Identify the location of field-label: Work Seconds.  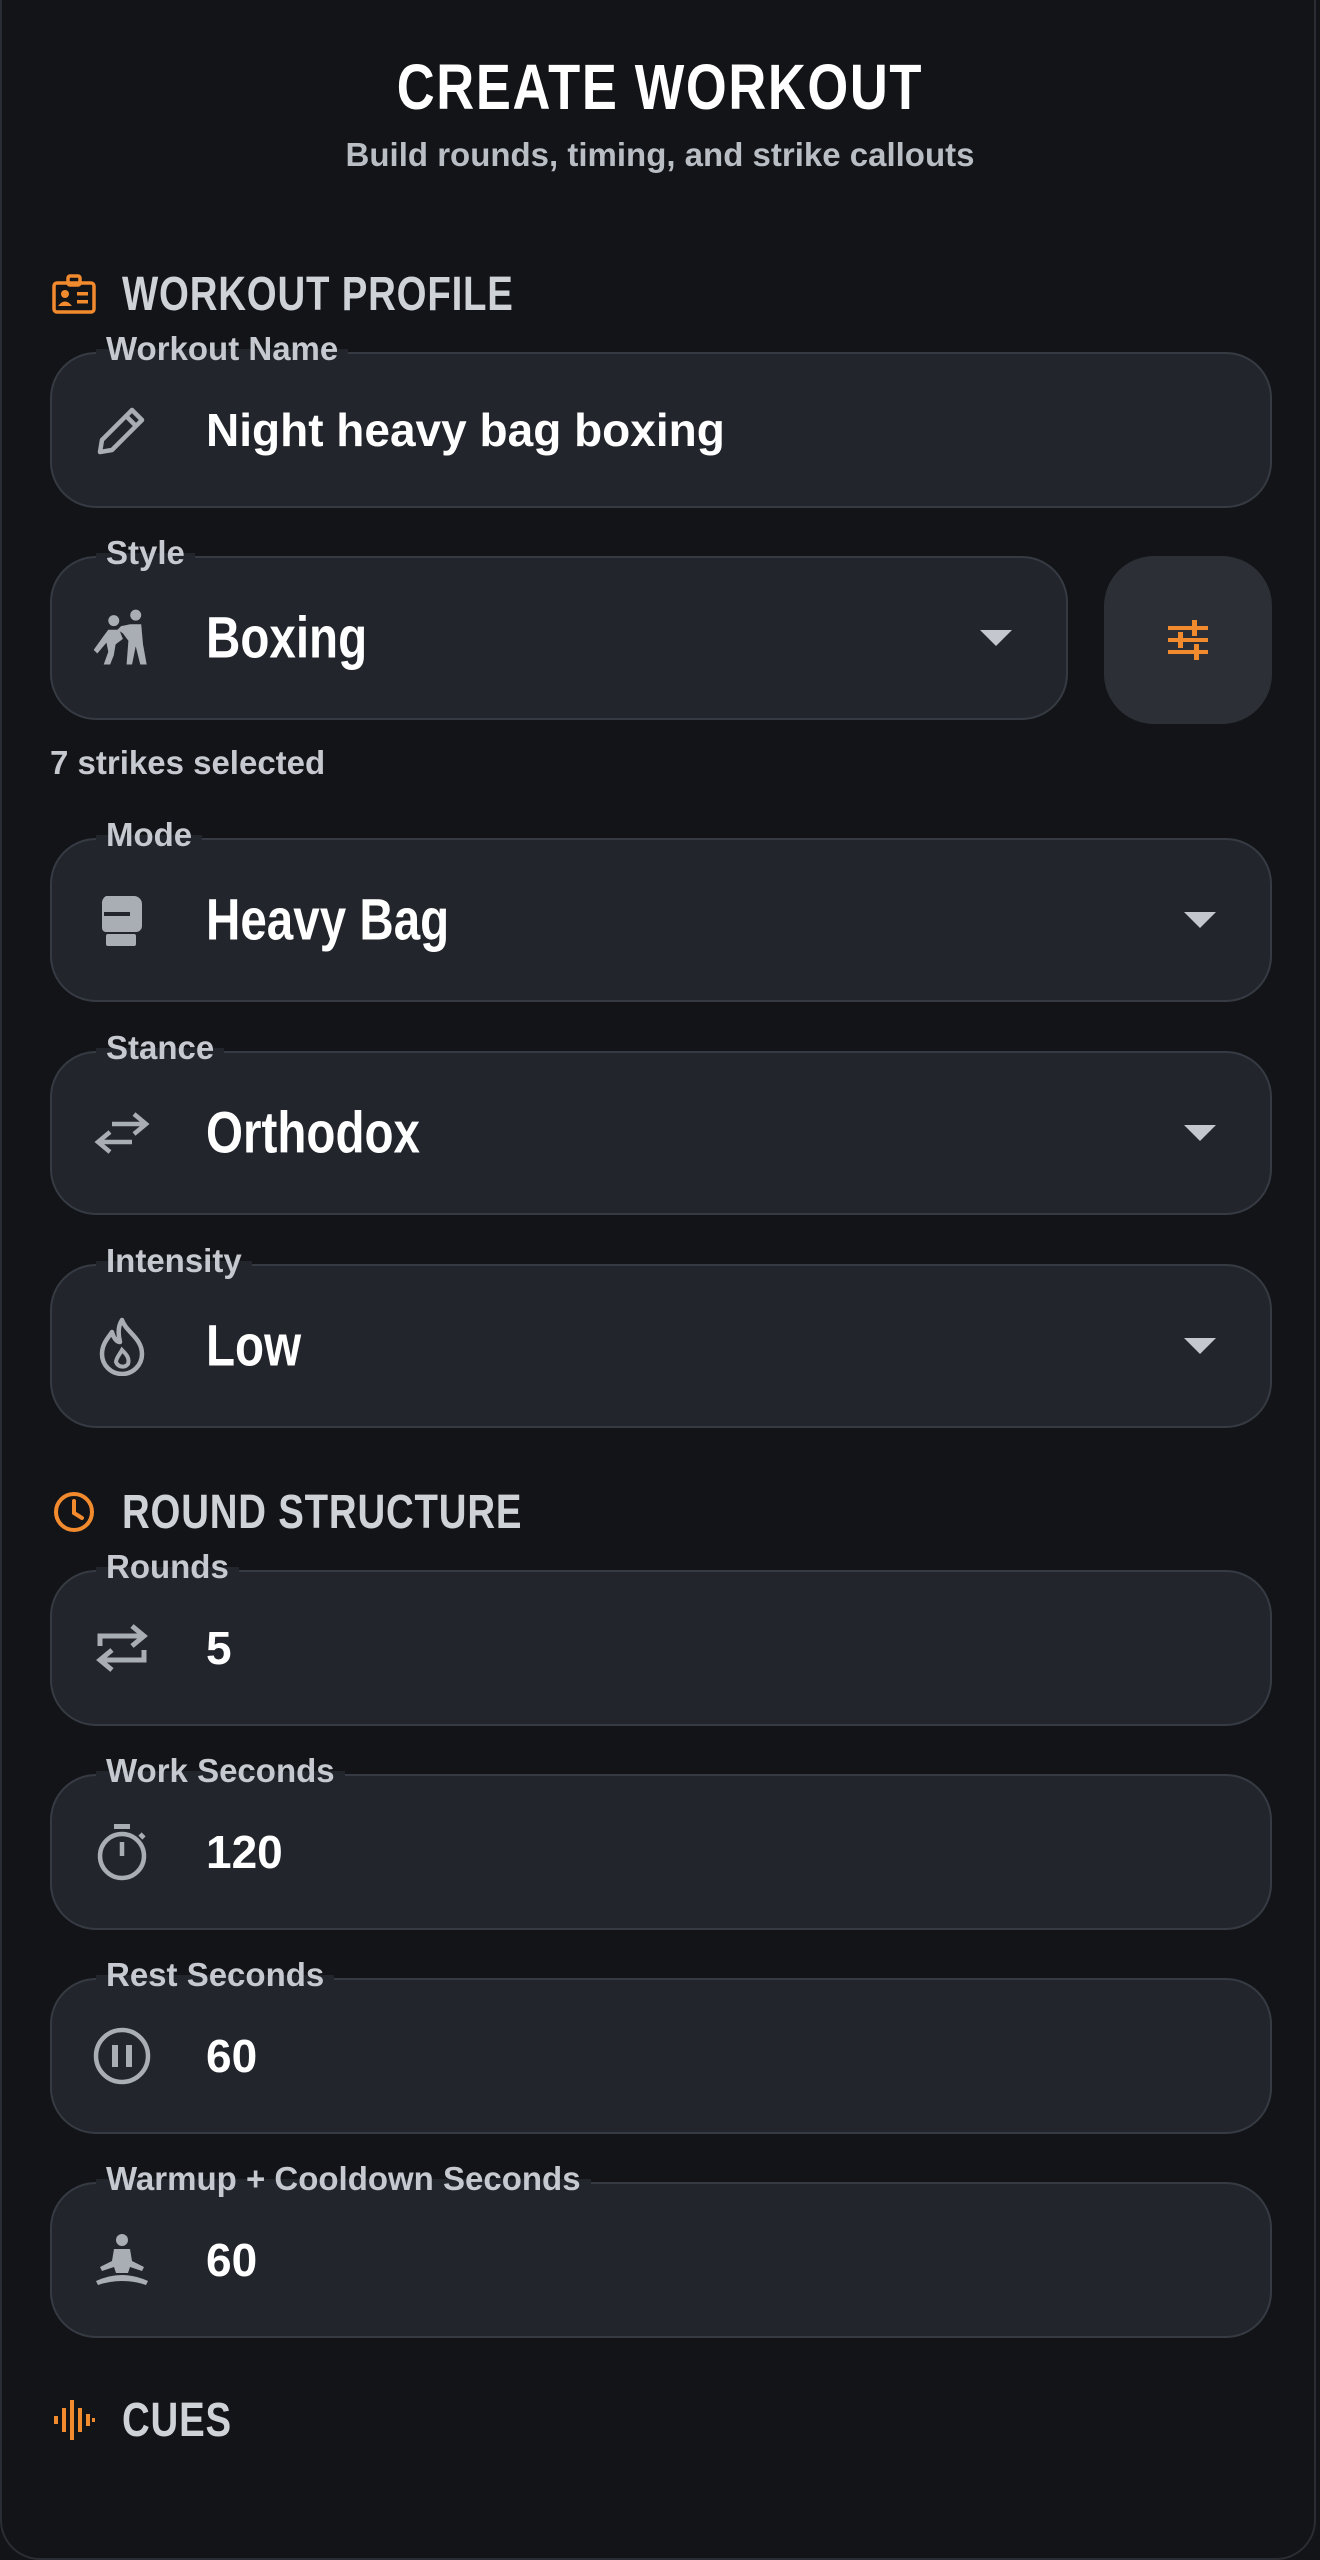
(220, 1771).